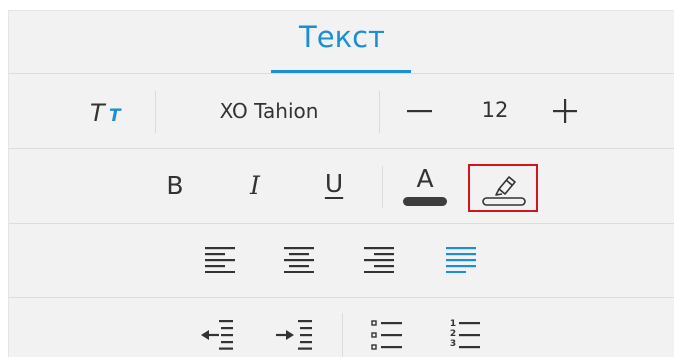 Image resolution: width=674 pixels, height=357 pixels. Describe the element at coordinates (341, 37) in the screenshot. I see `tab-text: Текст` at that location.